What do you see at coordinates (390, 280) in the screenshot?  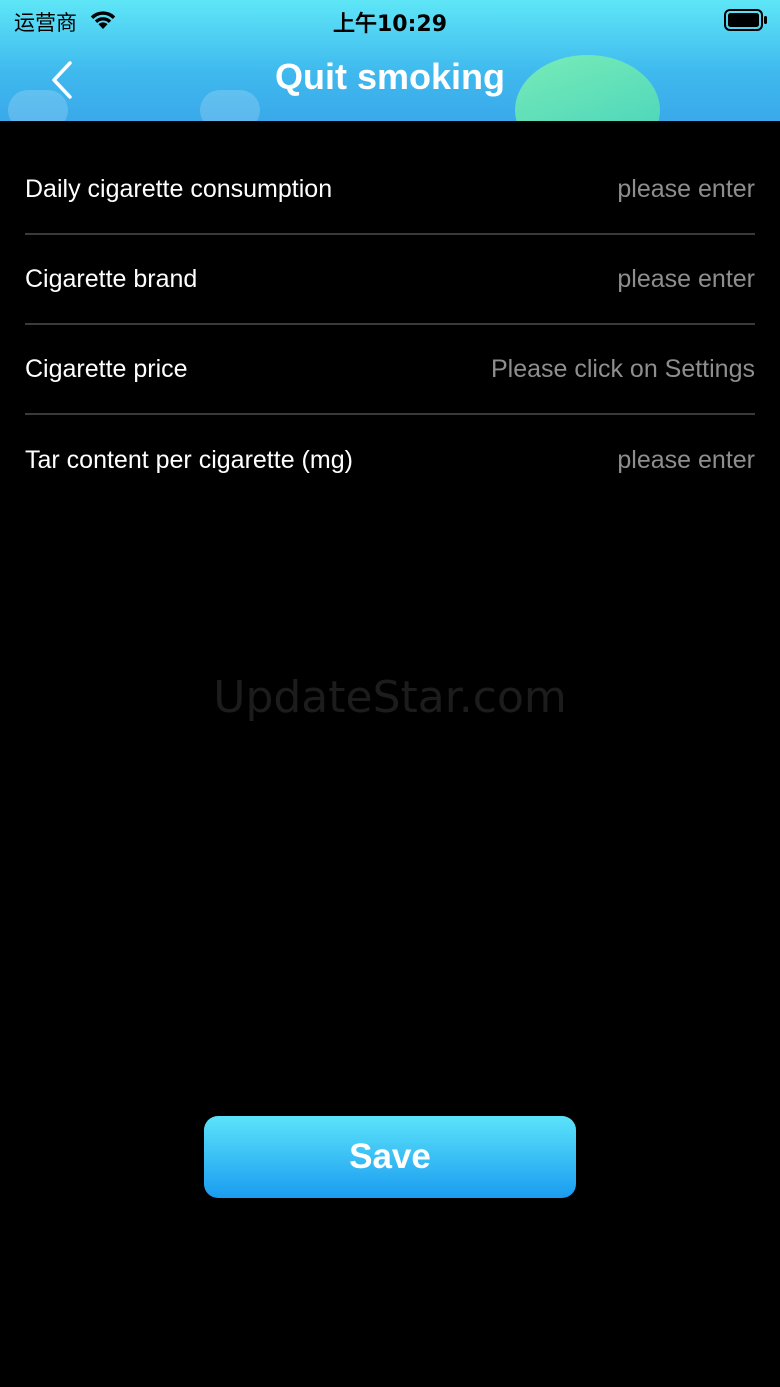 I see `form-row-brand: Cigarette brand` at bounding box center [390, 280].